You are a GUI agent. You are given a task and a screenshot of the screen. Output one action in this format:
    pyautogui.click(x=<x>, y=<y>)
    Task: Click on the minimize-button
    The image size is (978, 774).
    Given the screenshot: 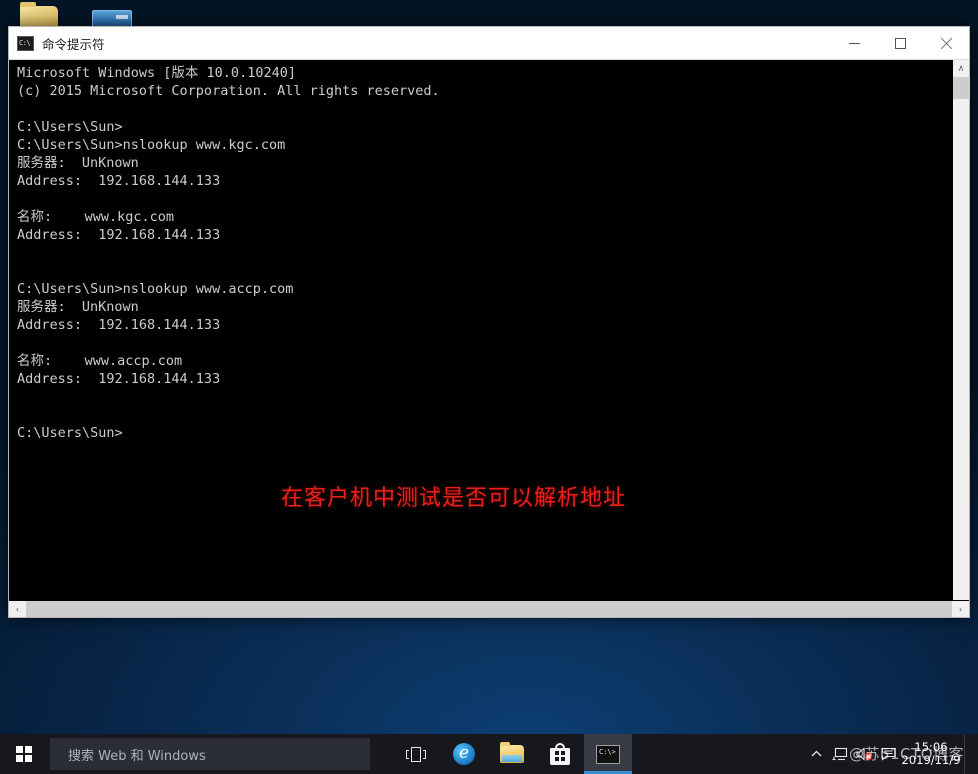 What is the action you would take?
    pyautogui.click(x=854, y=43)
    